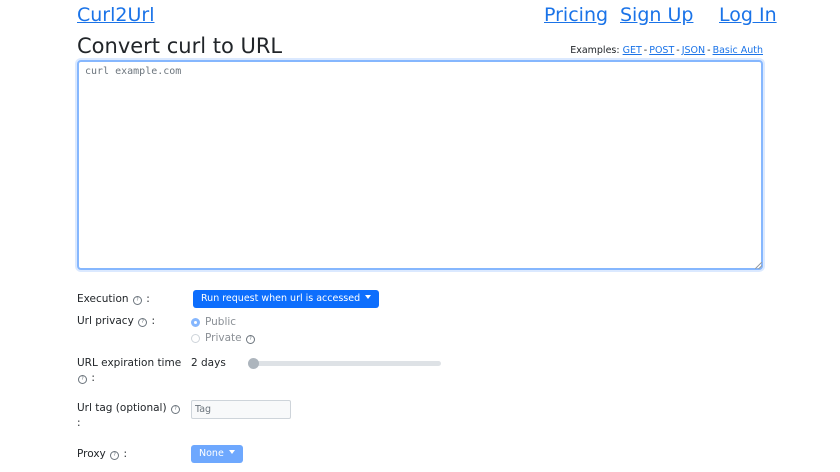 Image resolution: width=840 pixels, height=472 pixels. What do you see at coordinates (346, 363) in the screenshot?
I see `expiration-slider-track` at bounding box center [346, 363].